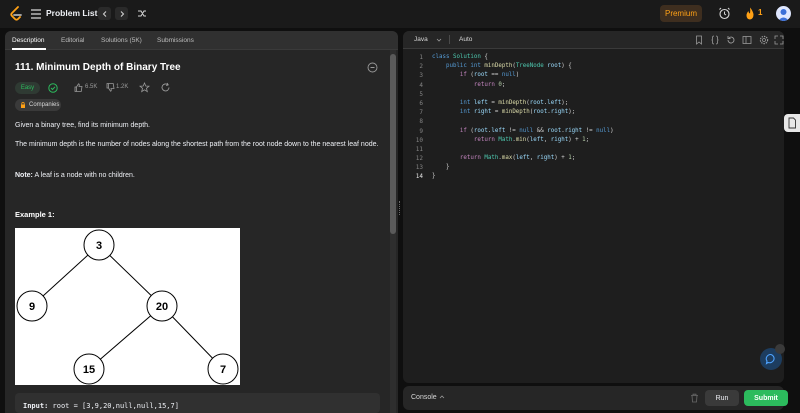 Image resolution: width=800 pixels, height=413 pixels. Describe the element at coordinates (400, 14) in the screenshot. I see `top-nav-bar: Problem List Premium 1` at that location.